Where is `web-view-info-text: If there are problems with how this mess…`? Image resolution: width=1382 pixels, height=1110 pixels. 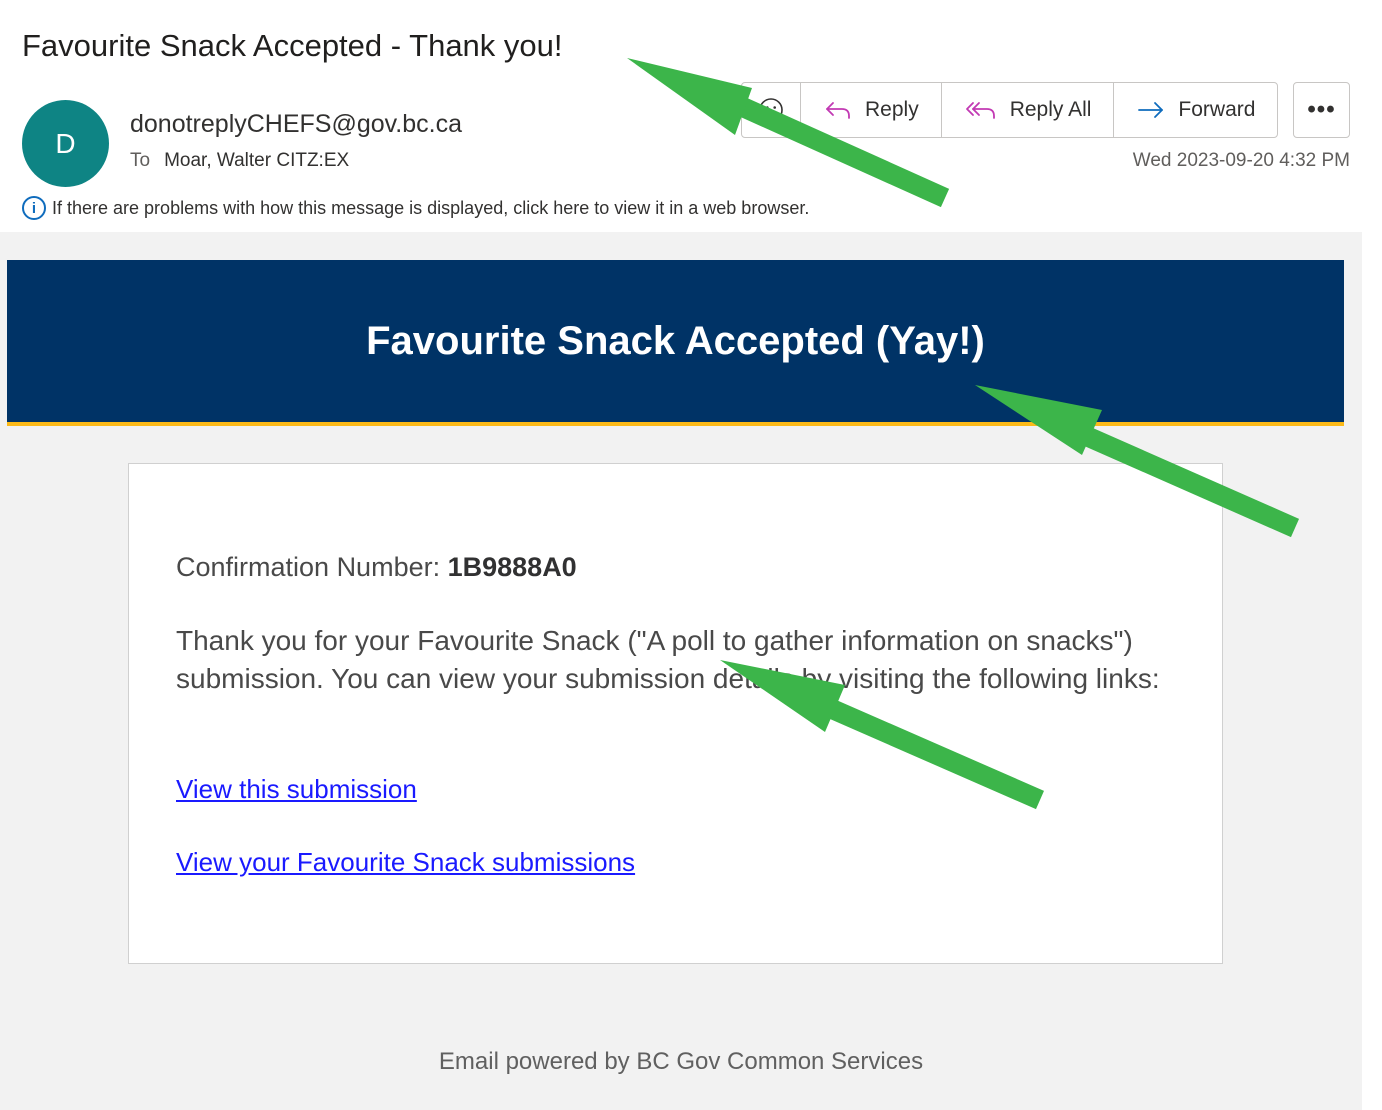
web-view-info-text: If there are problems with how this mess… is located at coordinates (431, 207).